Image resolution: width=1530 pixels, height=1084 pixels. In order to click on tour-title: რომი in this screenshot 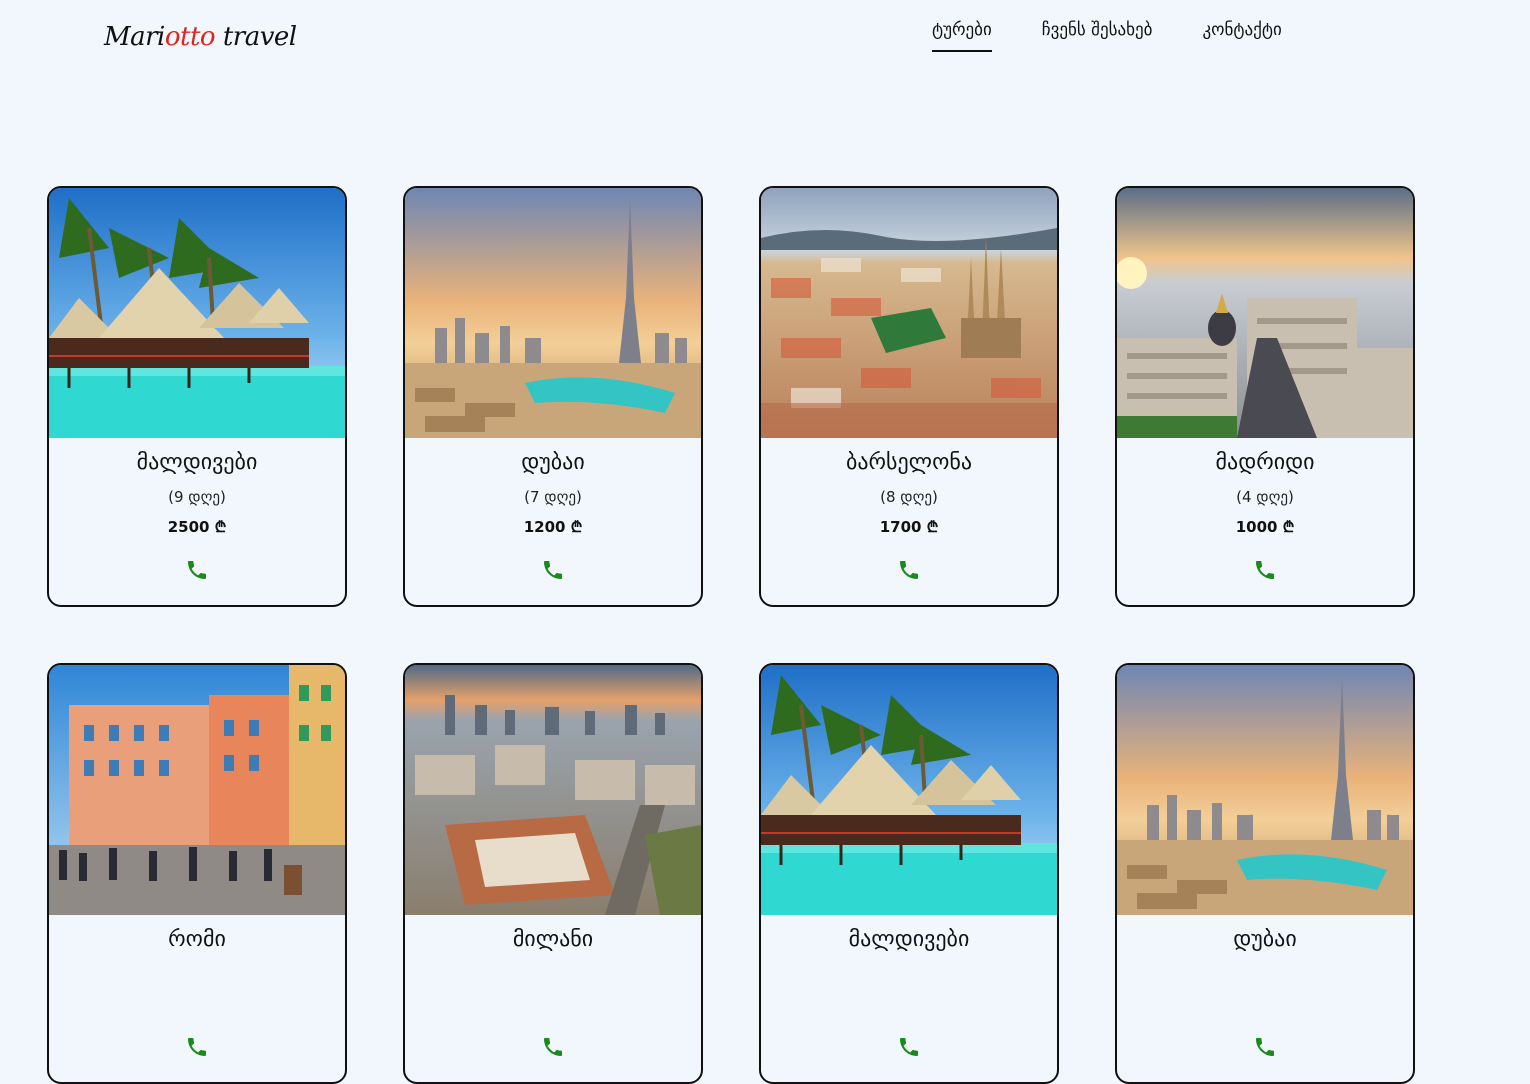, I will do `click(197, 939)`.